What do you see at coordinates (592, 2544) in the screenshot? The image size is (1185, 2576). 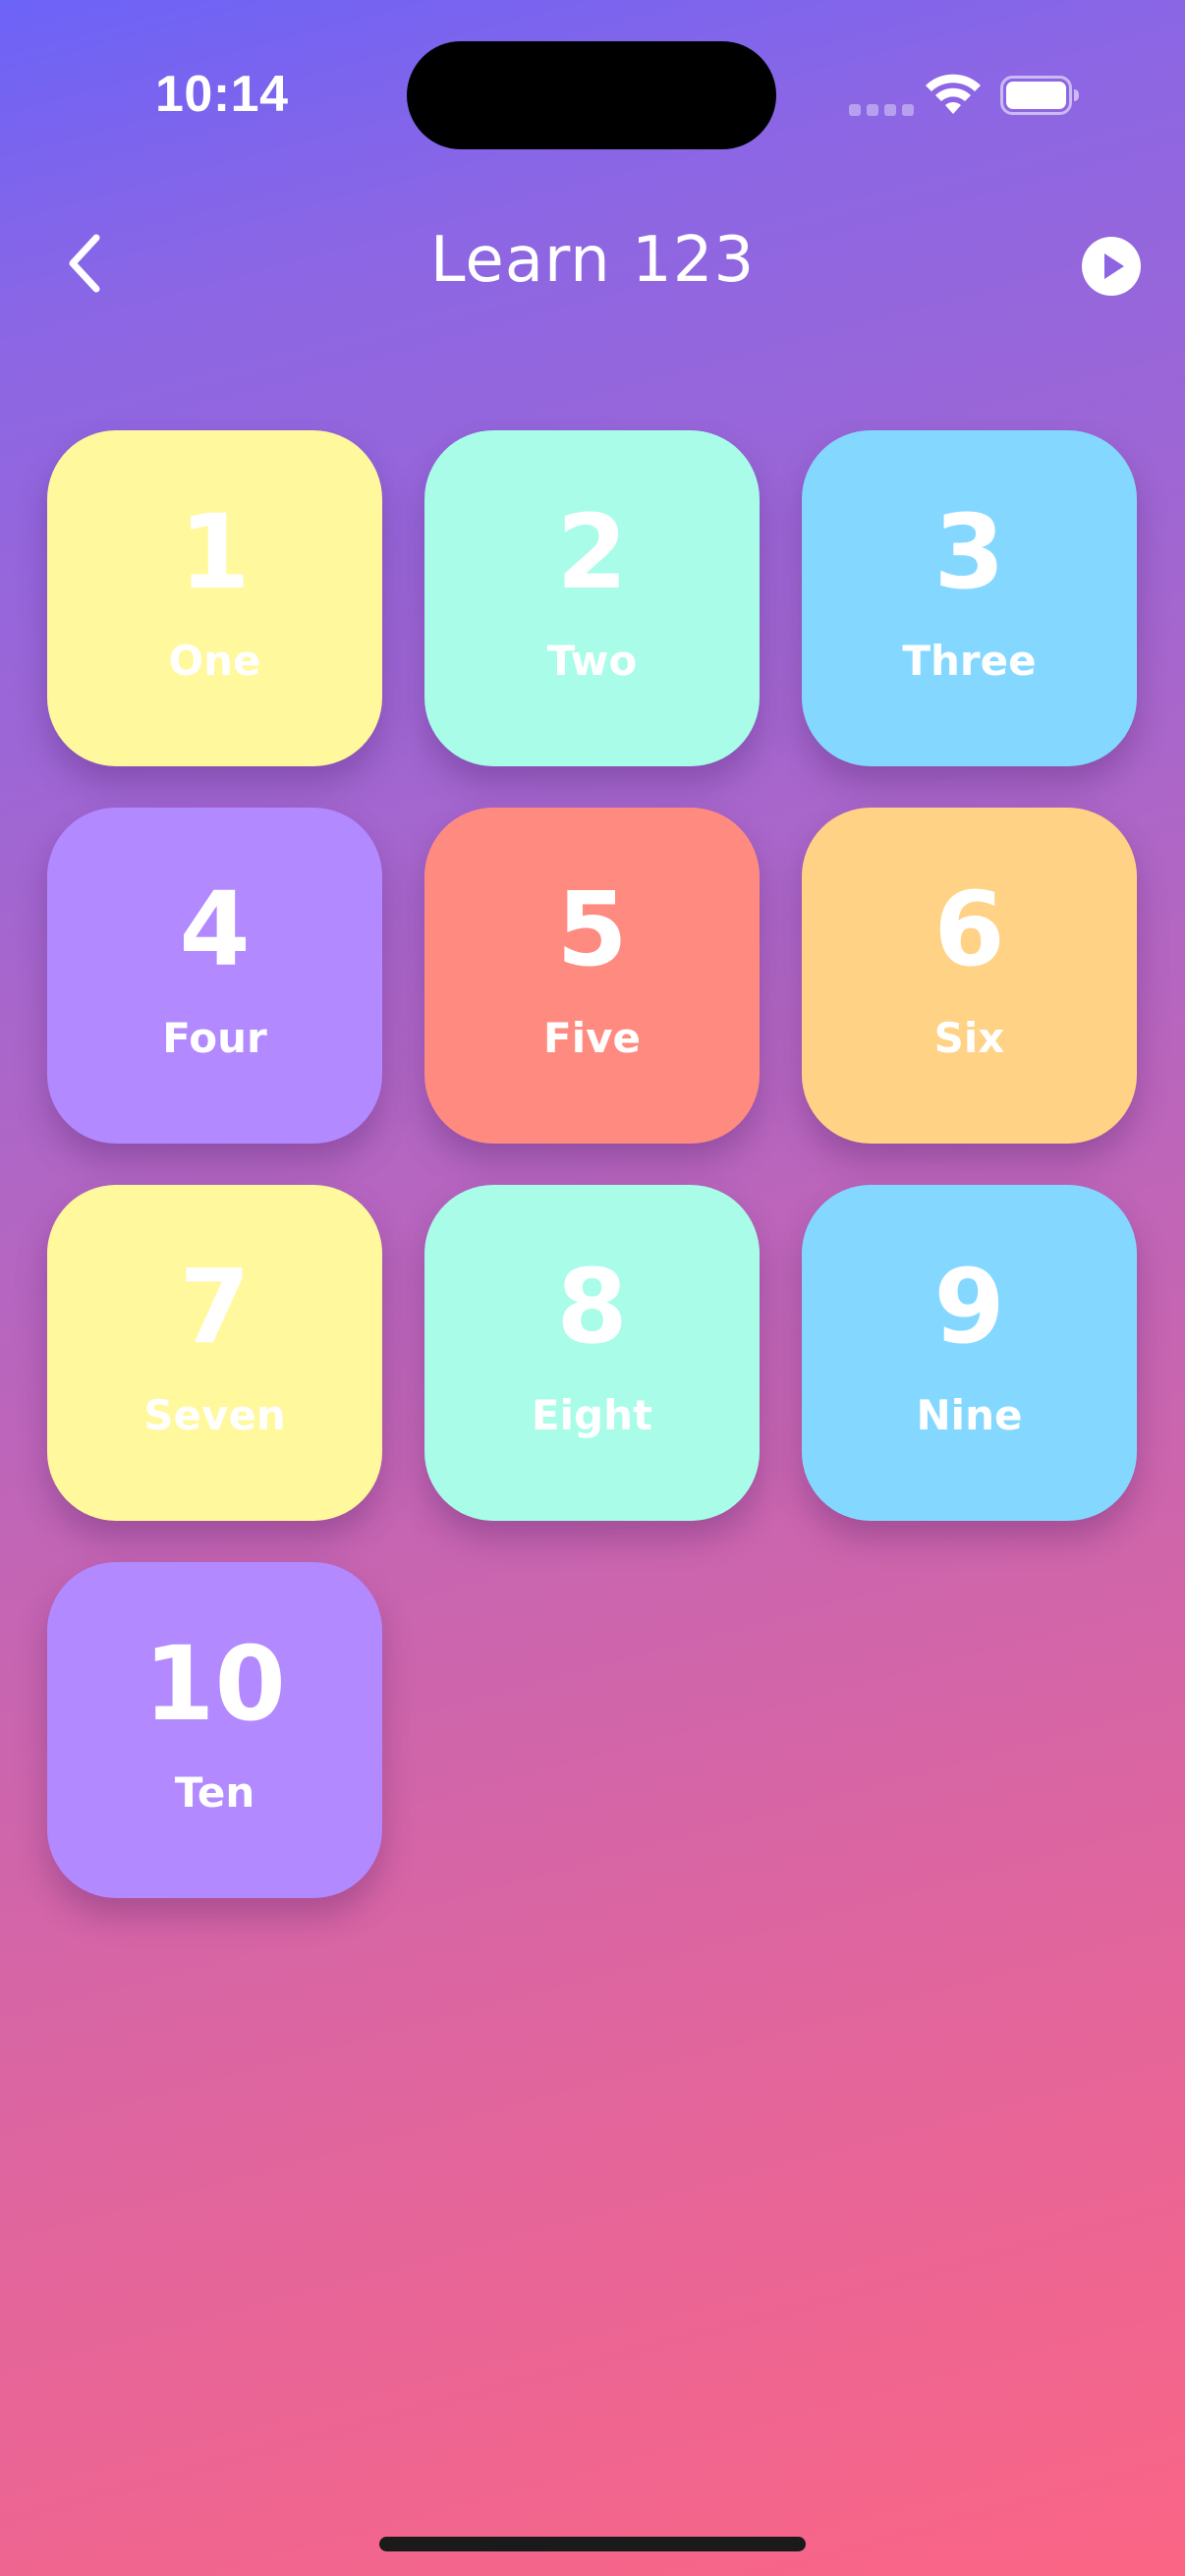 I see `home-indicator` at bounding box center [592, 2544].